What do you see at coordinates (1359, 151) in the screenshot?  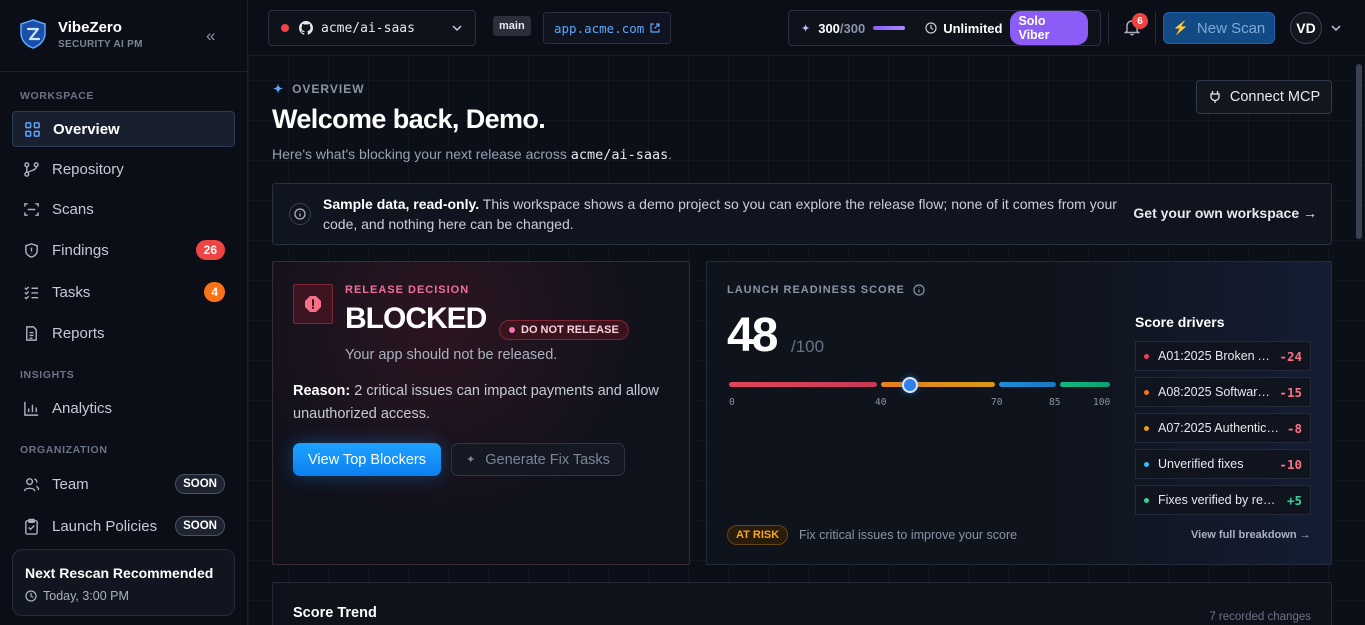 I see `scrollbar` at bounding box center [1359, 151].